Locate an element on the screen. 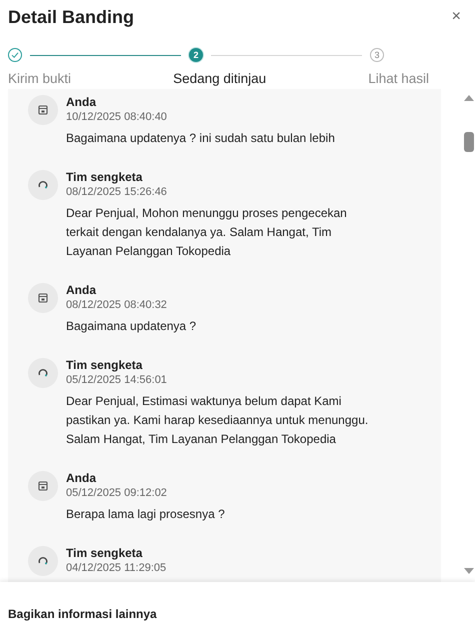 The width and height of the screenshot is (475, 629). section-heading: Bagikan informasi lainnya is located at coordinates (82, 614).